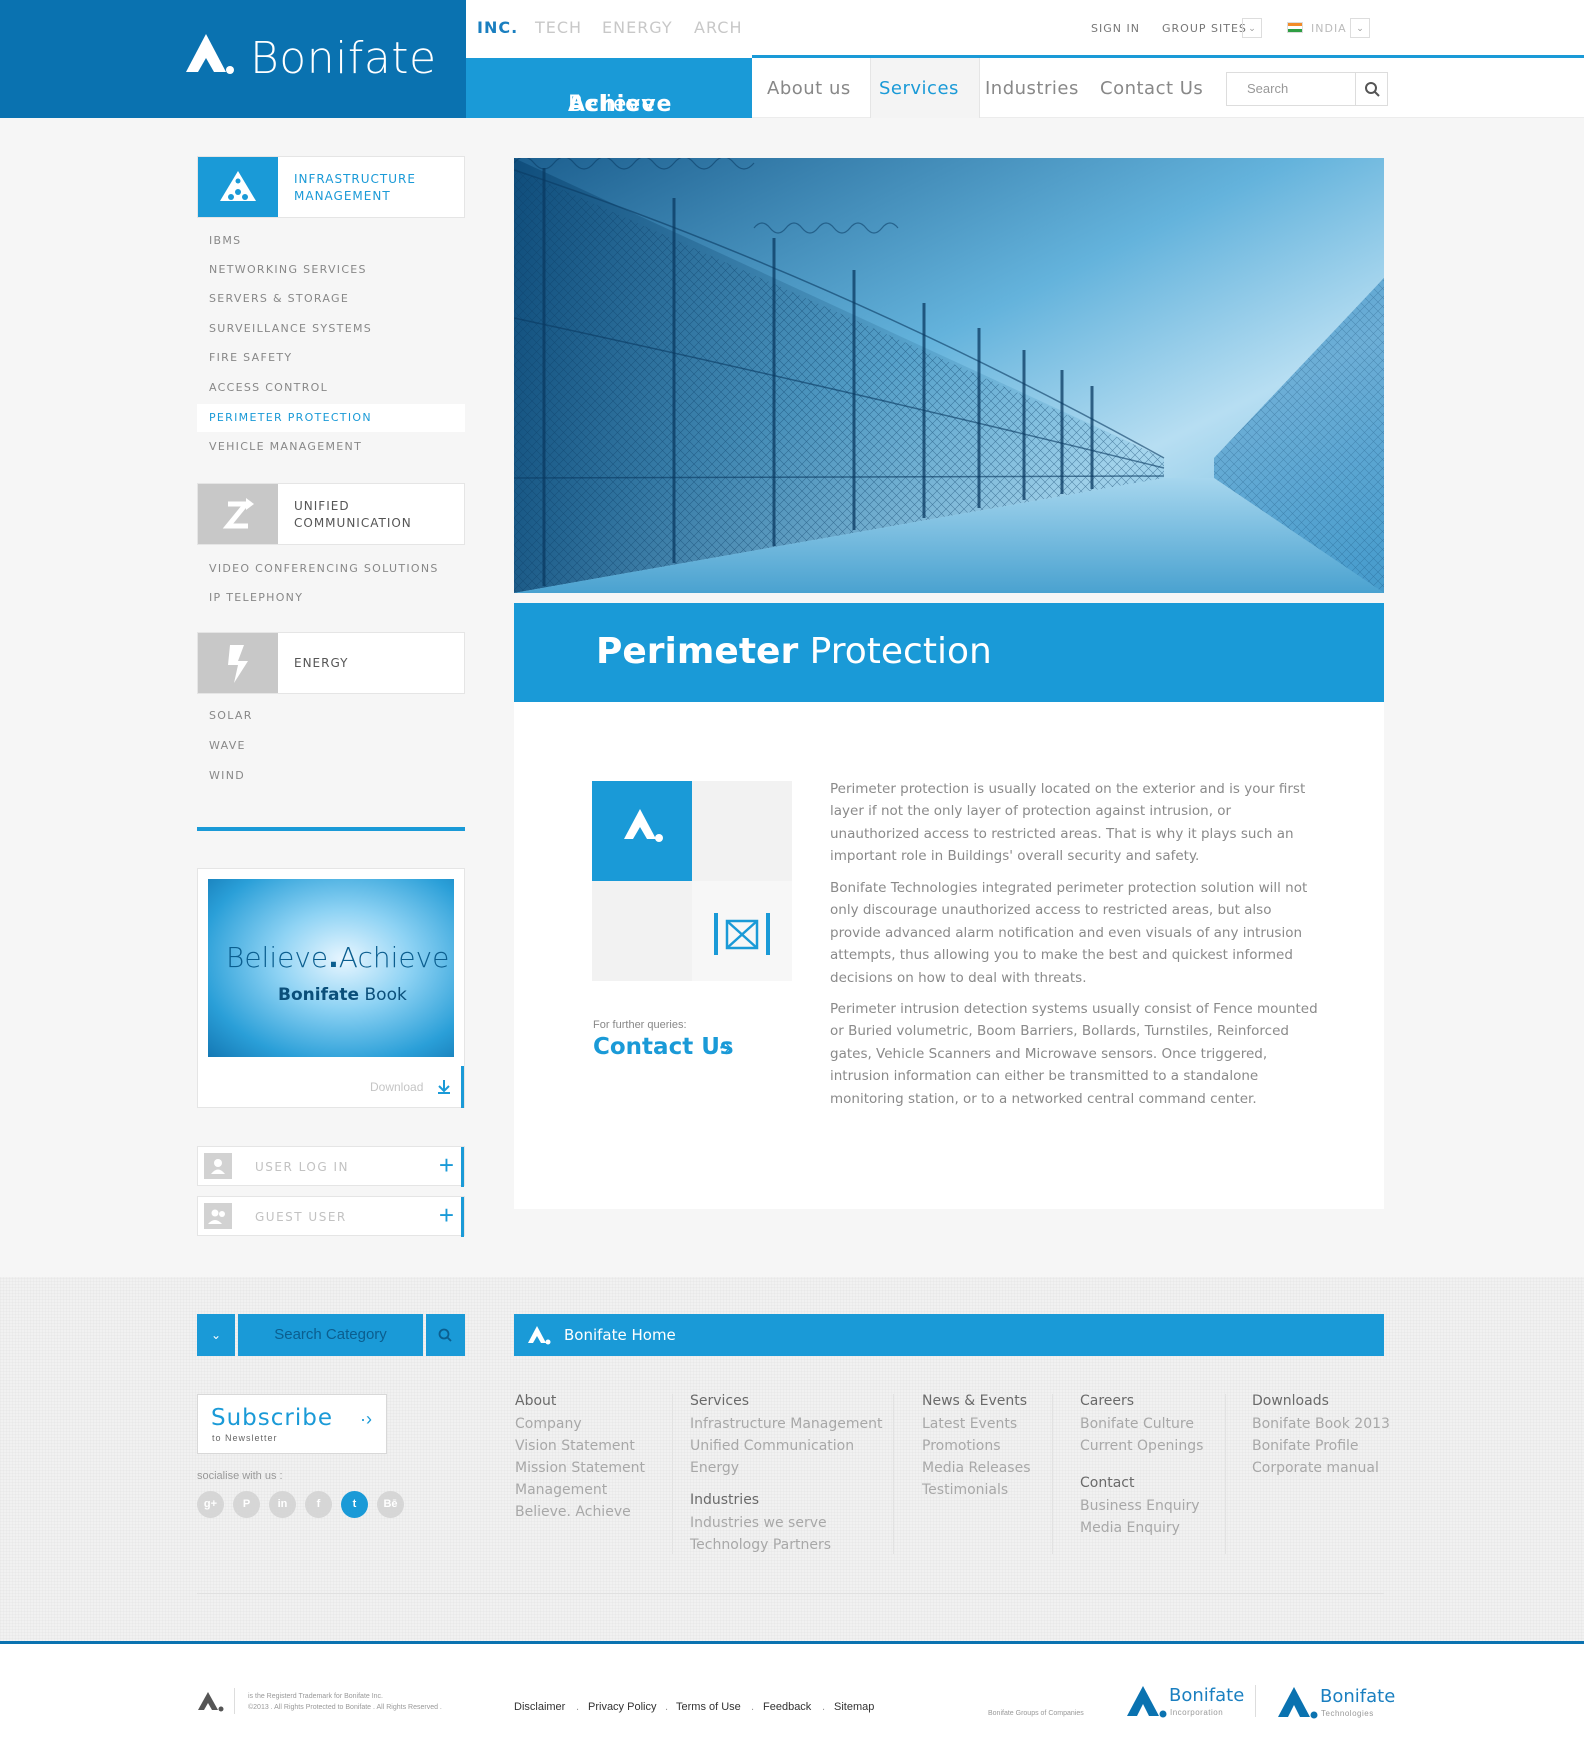 Image resolution: width=1584 pixels, height=1762 pixels. Describe the element at coordinates (331, 663) in the screenshot. I see `category-energy: ENERGY` at that location.